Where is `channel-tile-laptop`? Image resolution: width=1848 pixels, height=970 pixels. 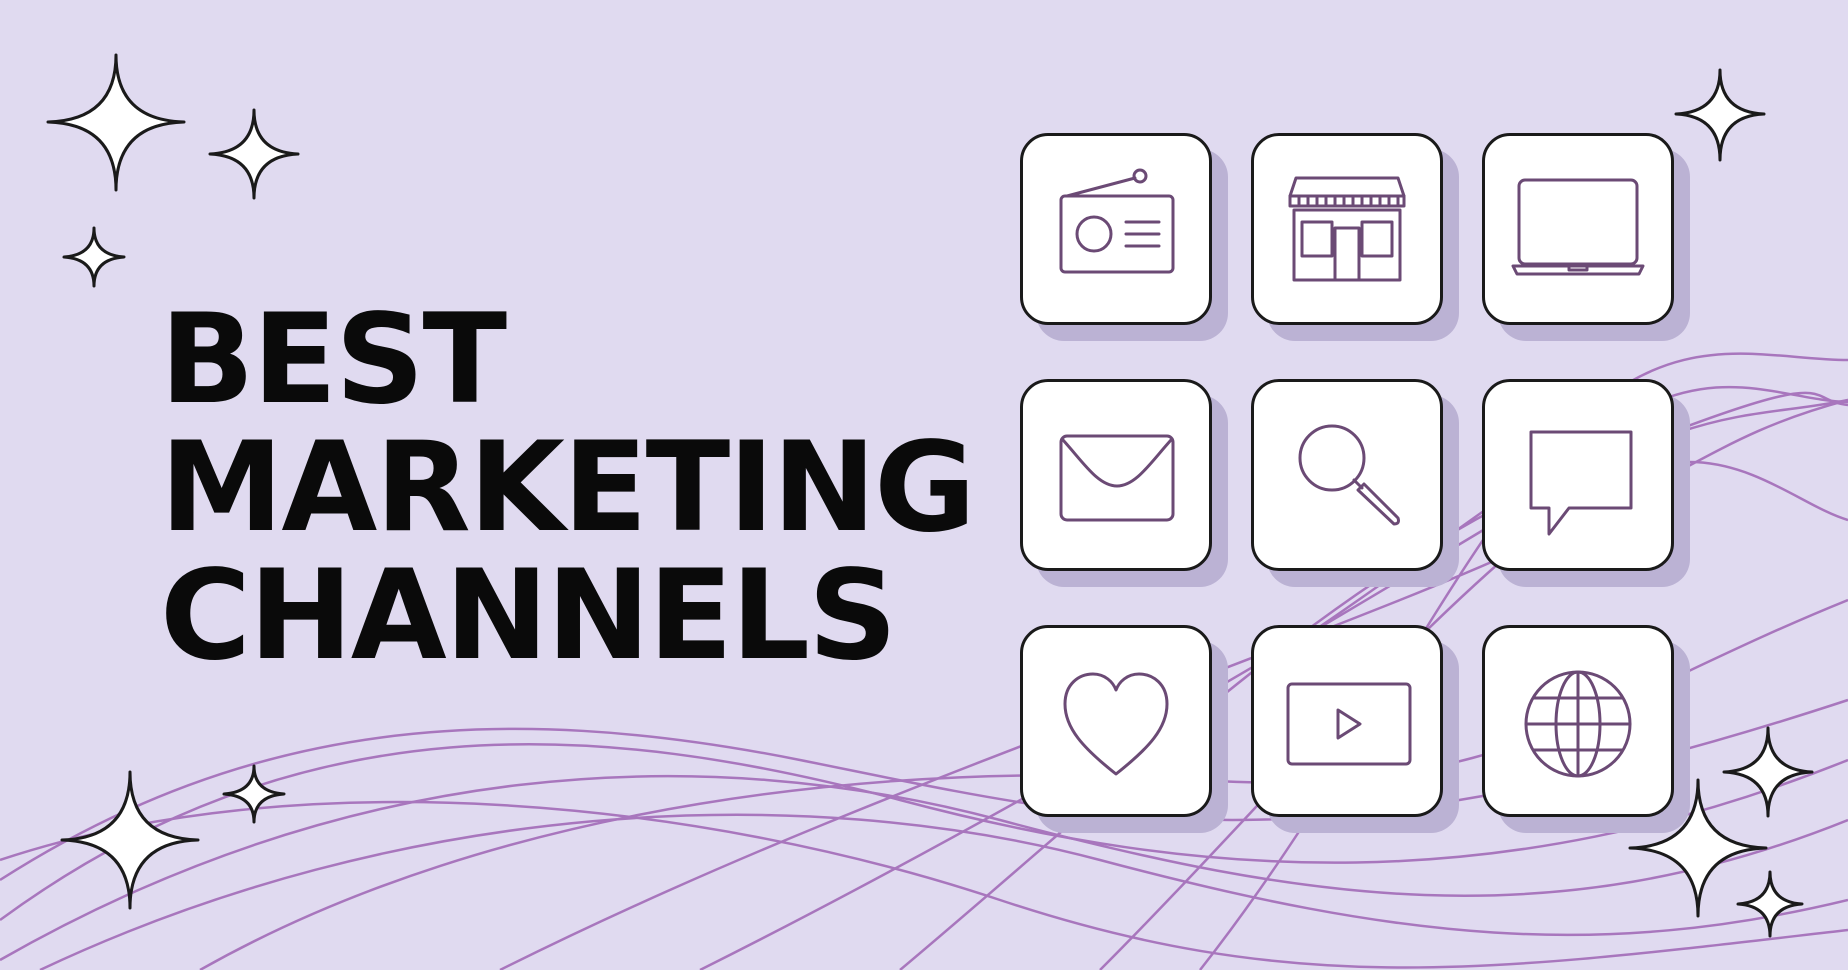
channel-tile-laptop is located at coordinates (1578, 229).